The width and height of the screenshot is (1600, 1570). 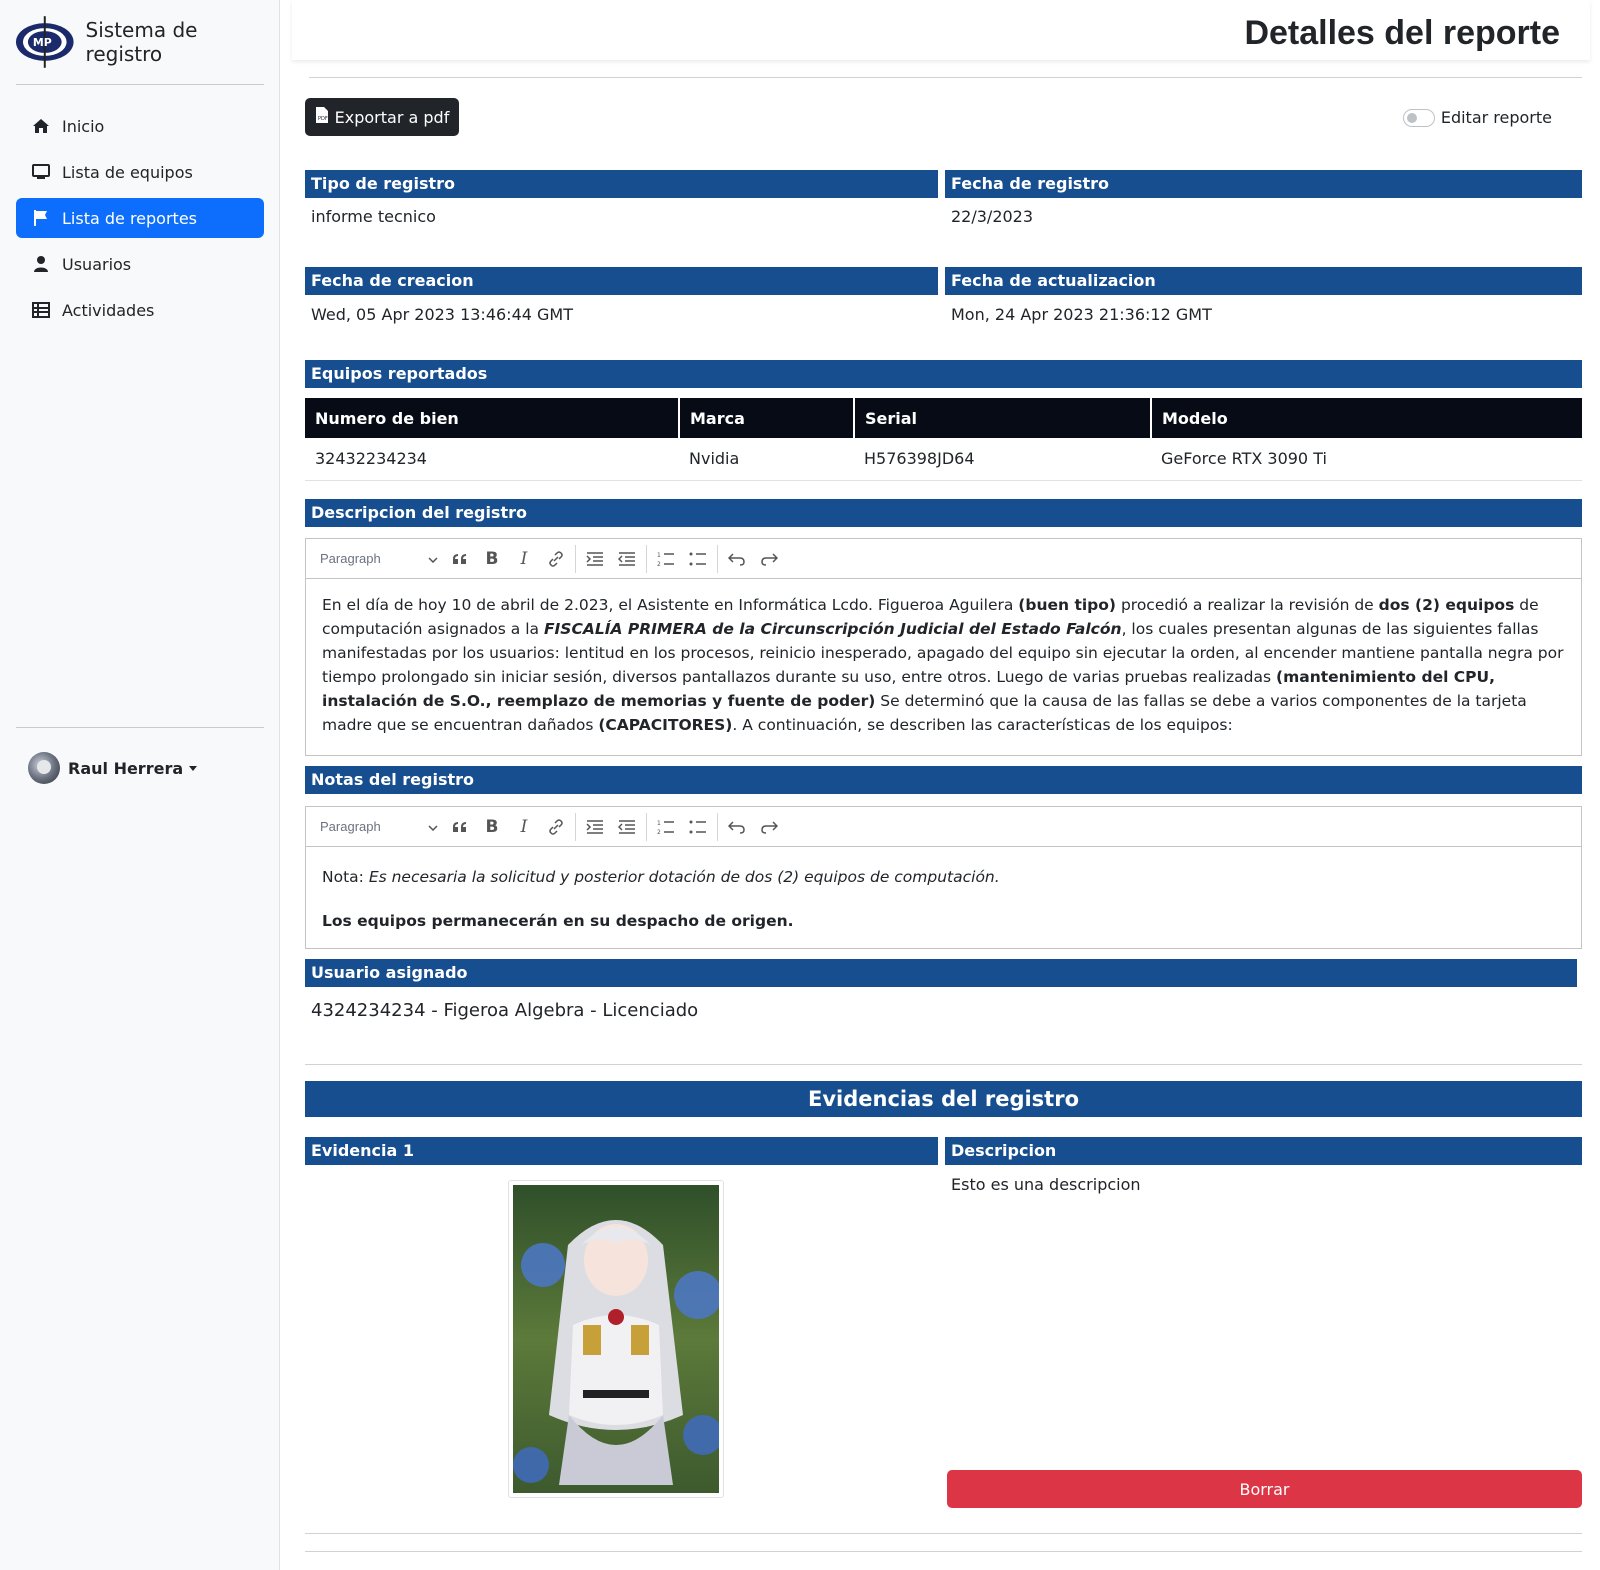 What do you see at coordinates (140, 172) in the screenshot?
I see `sidebar-item-lista-equipos: Lista de equipos` at bounding box center [140, 172].